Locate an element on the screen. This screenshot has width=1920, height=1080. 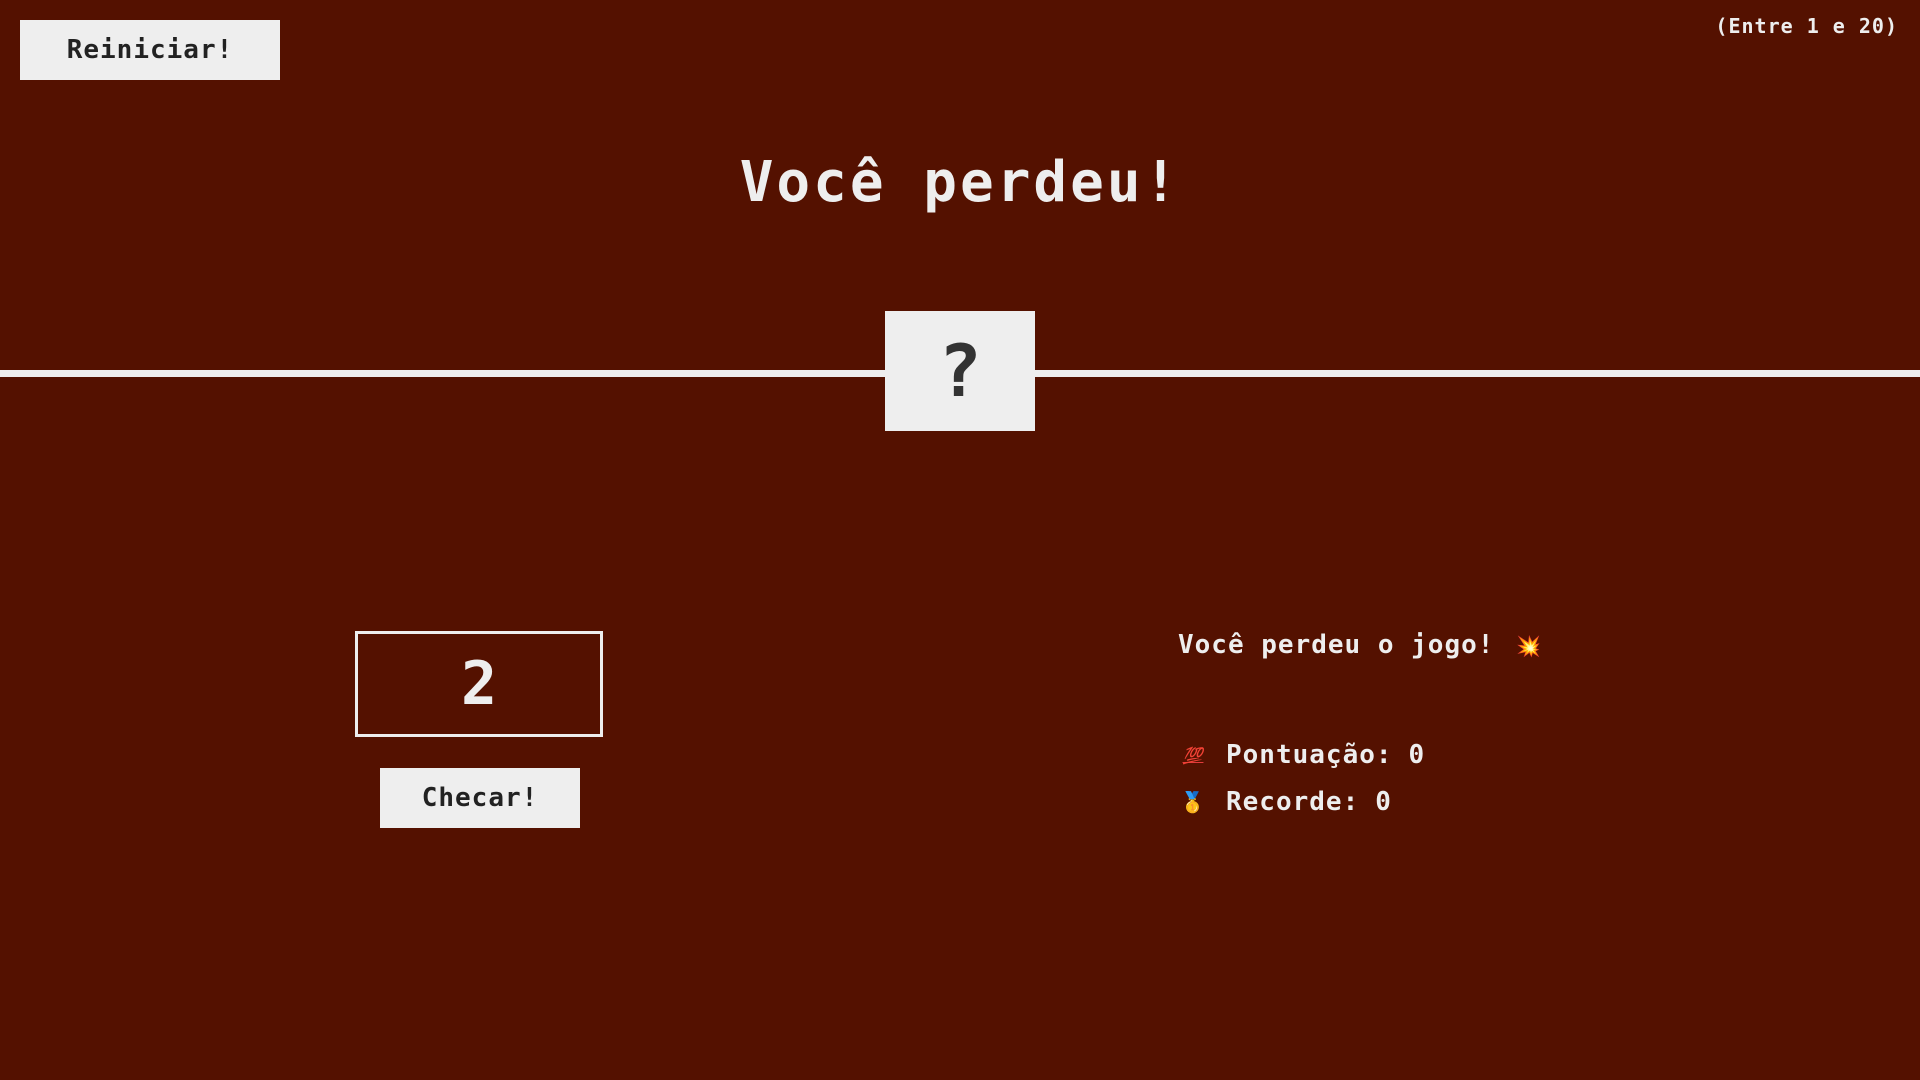
highscore-label: Recorde: is located at coordinates (1293, 802).